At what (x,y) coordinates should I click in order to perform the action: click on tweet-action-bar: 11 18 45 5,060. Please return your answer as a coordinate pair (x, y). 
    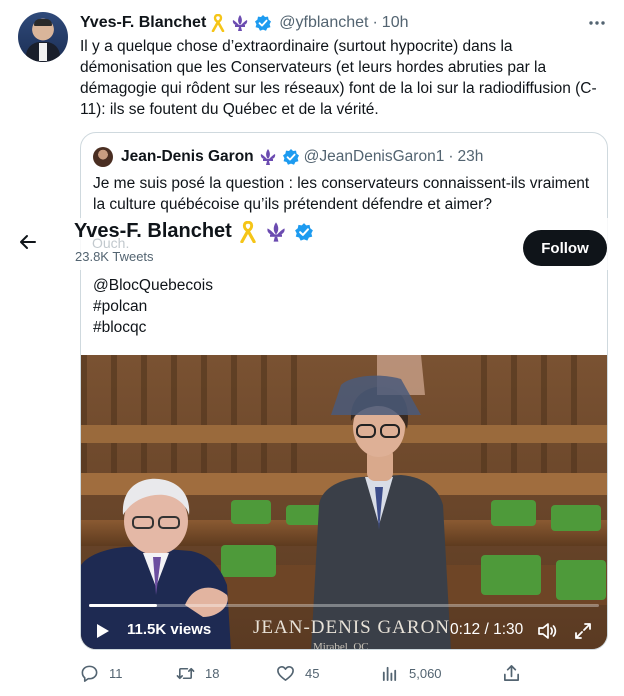
    Looking at the image, I should click on (344, 674).